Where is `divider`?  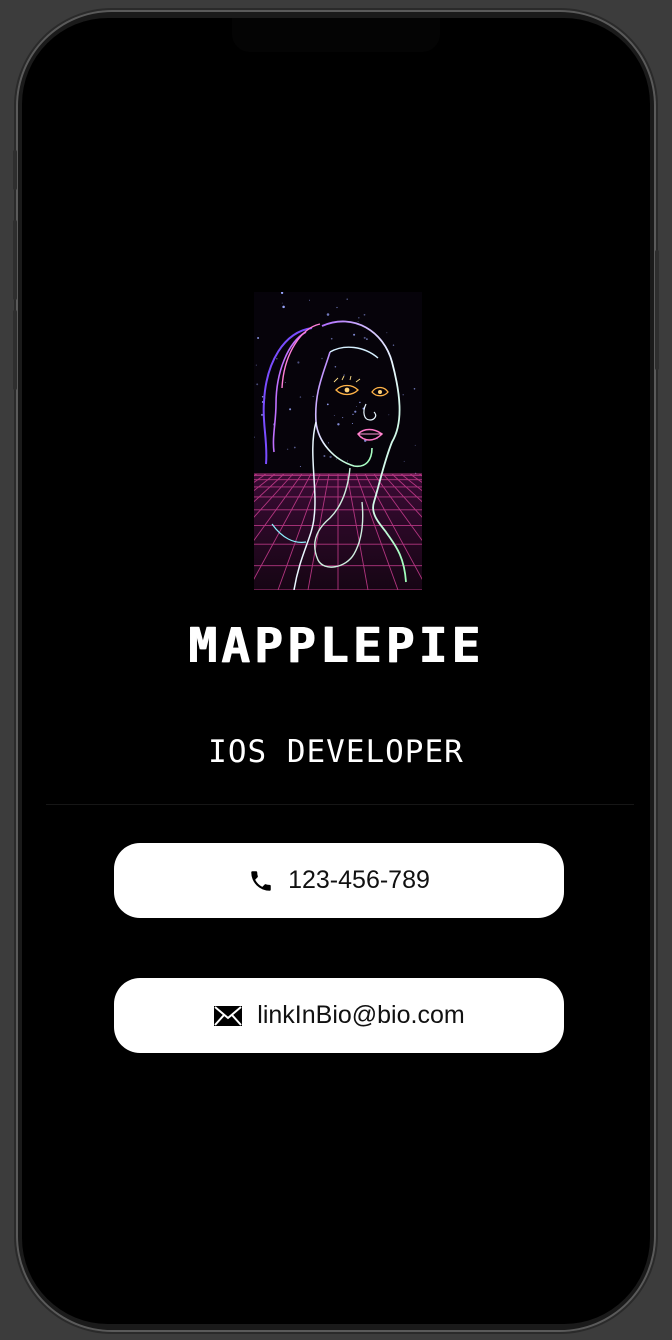
divider is located at coordinates (340, 804).